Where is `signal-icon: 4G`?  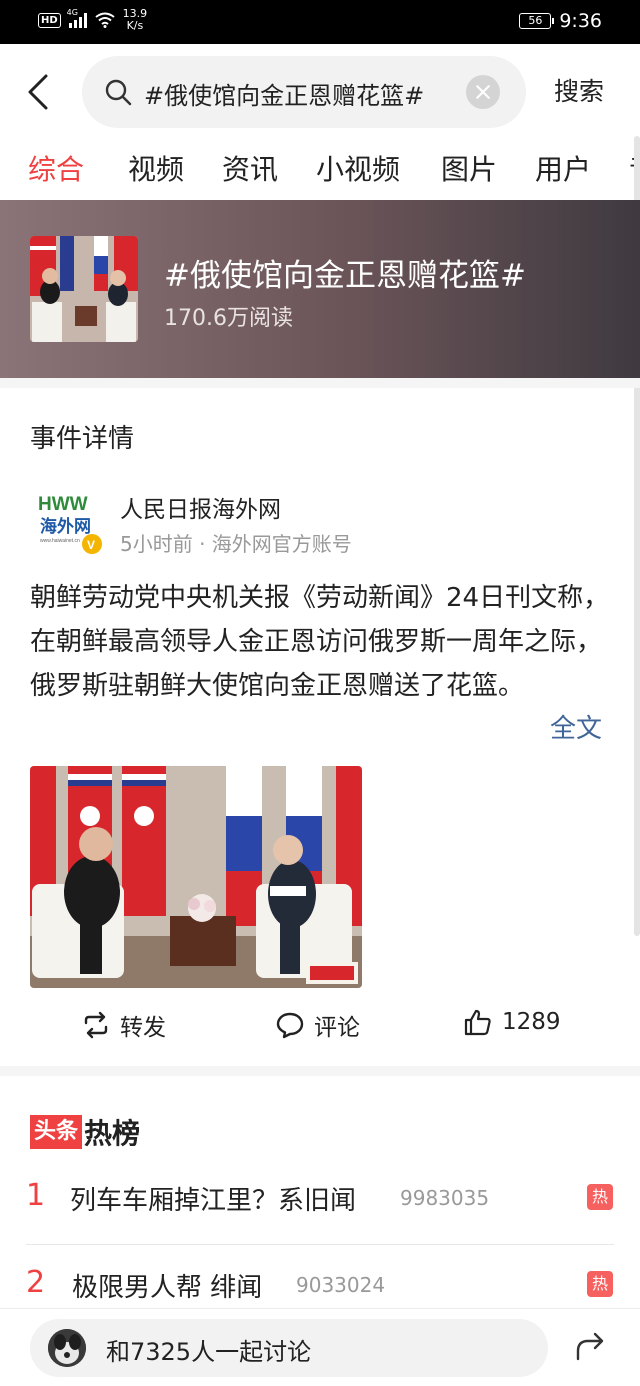 signal-icon: 4G is located at coordinates (77, 18).